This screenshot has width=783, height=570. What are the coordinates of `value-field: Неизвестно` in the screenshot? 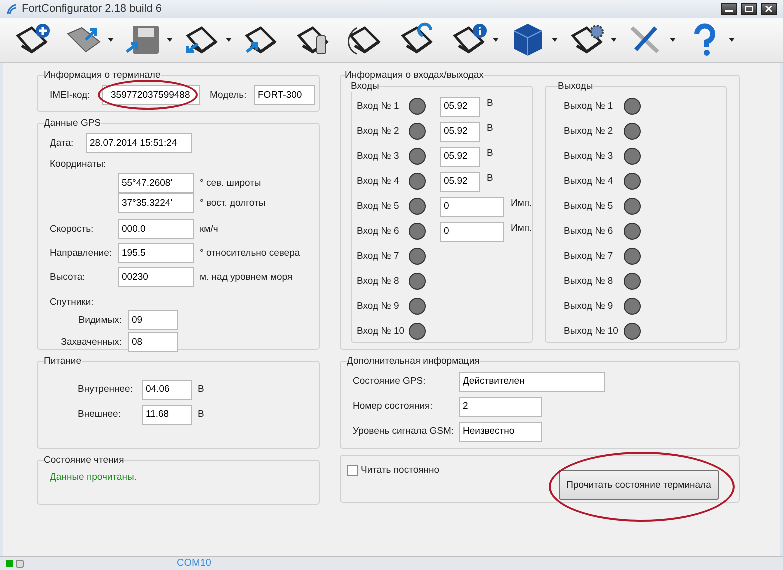 It's located at (500, 432).